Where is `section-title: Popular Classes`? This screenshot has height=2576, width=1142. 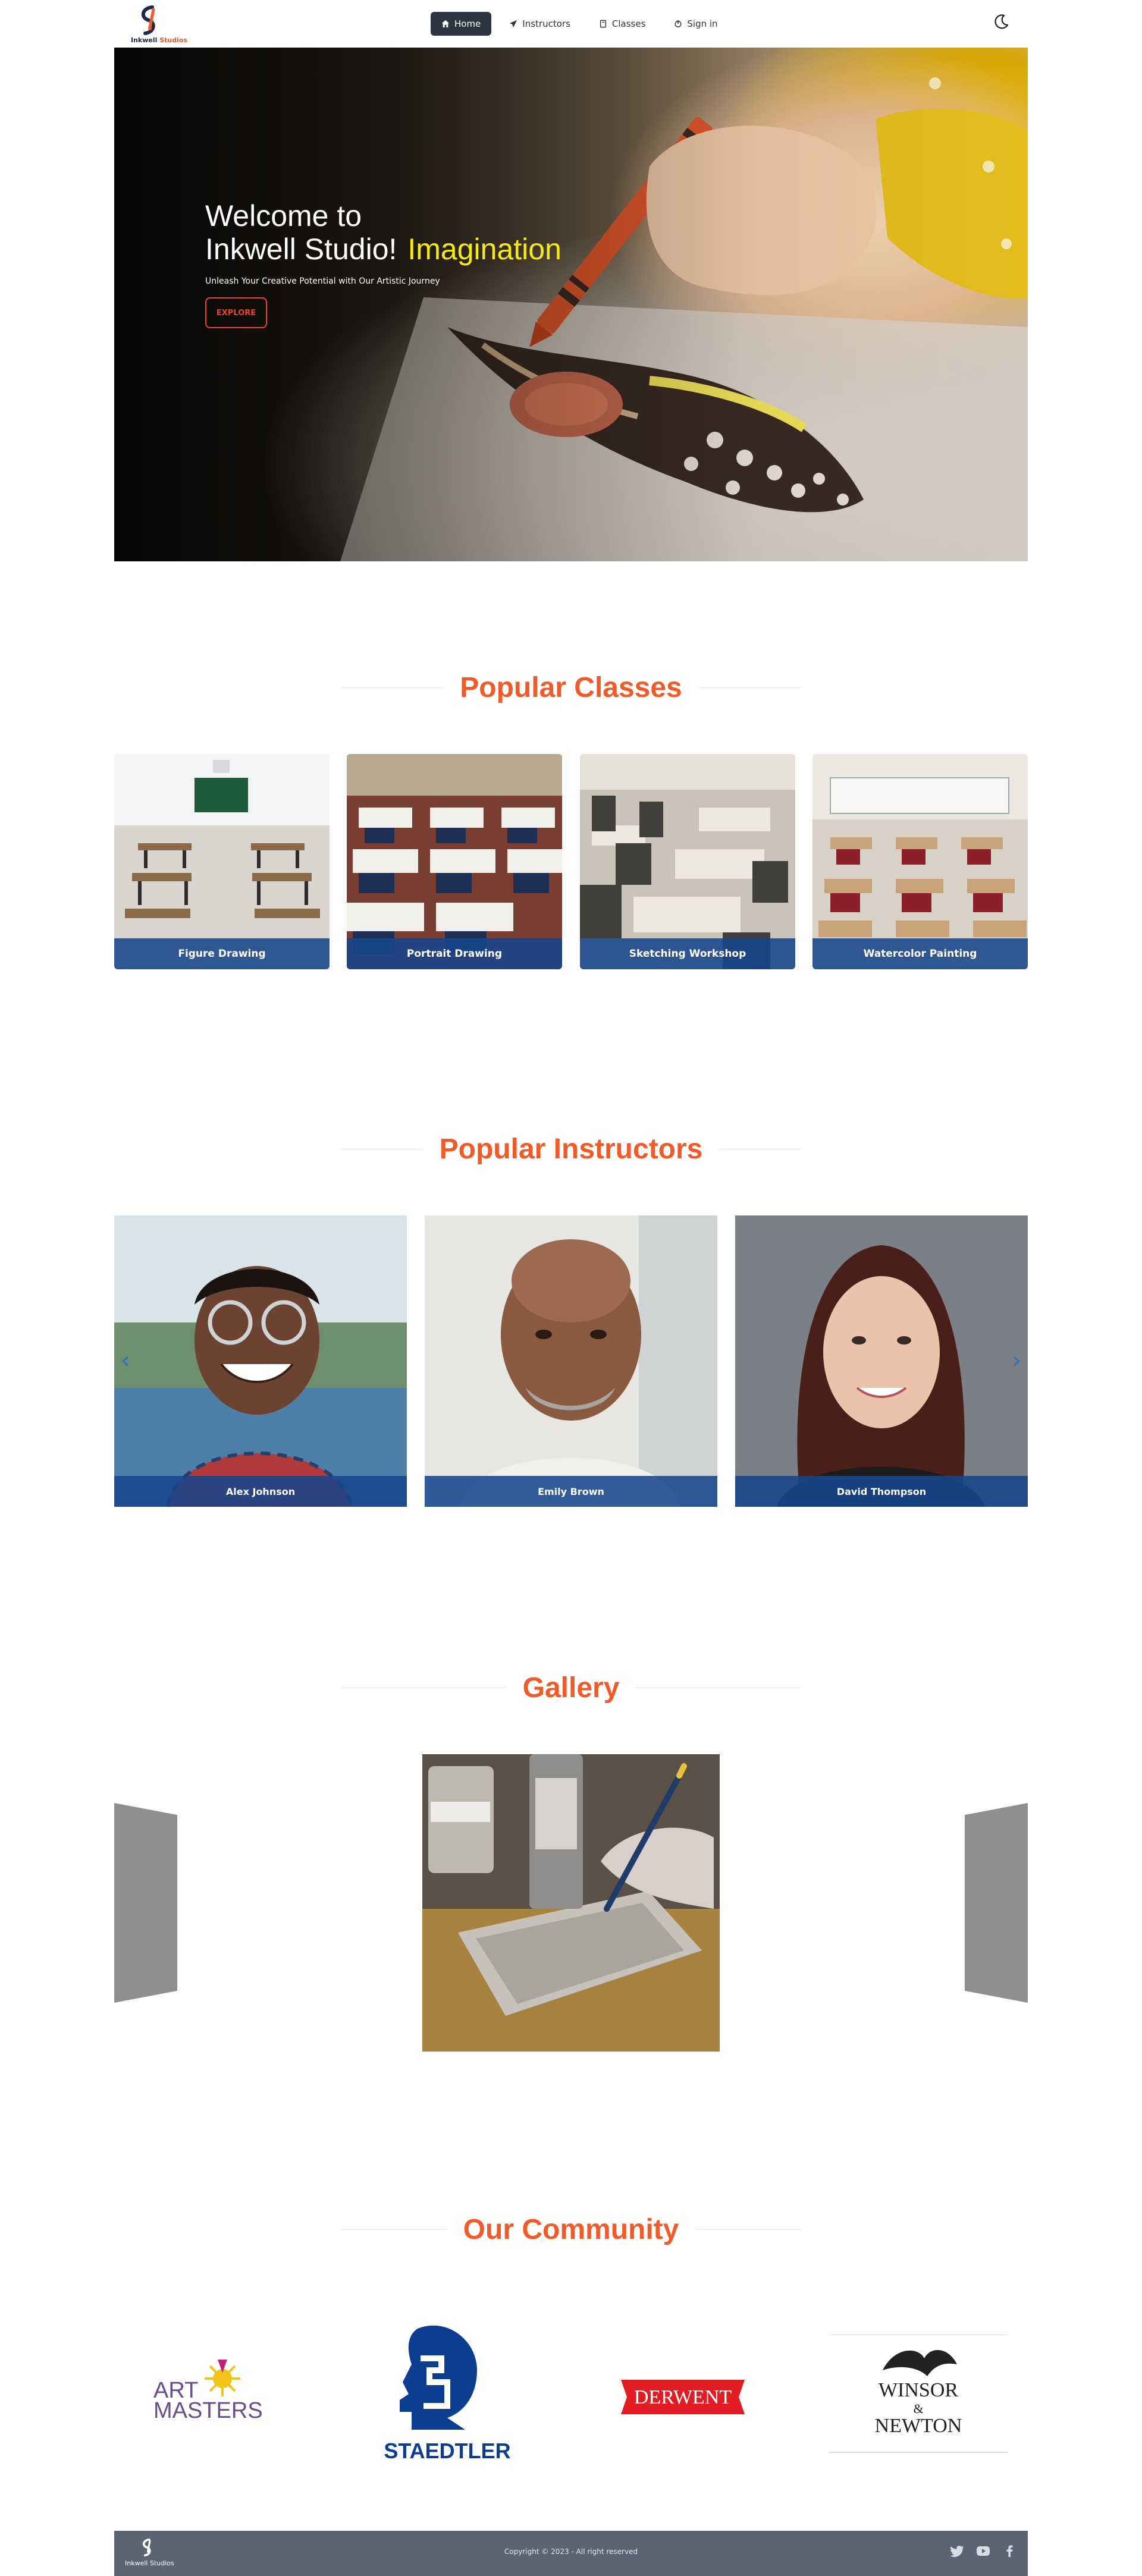
section-title: Popular Classes is located at coordinates (571, 687).